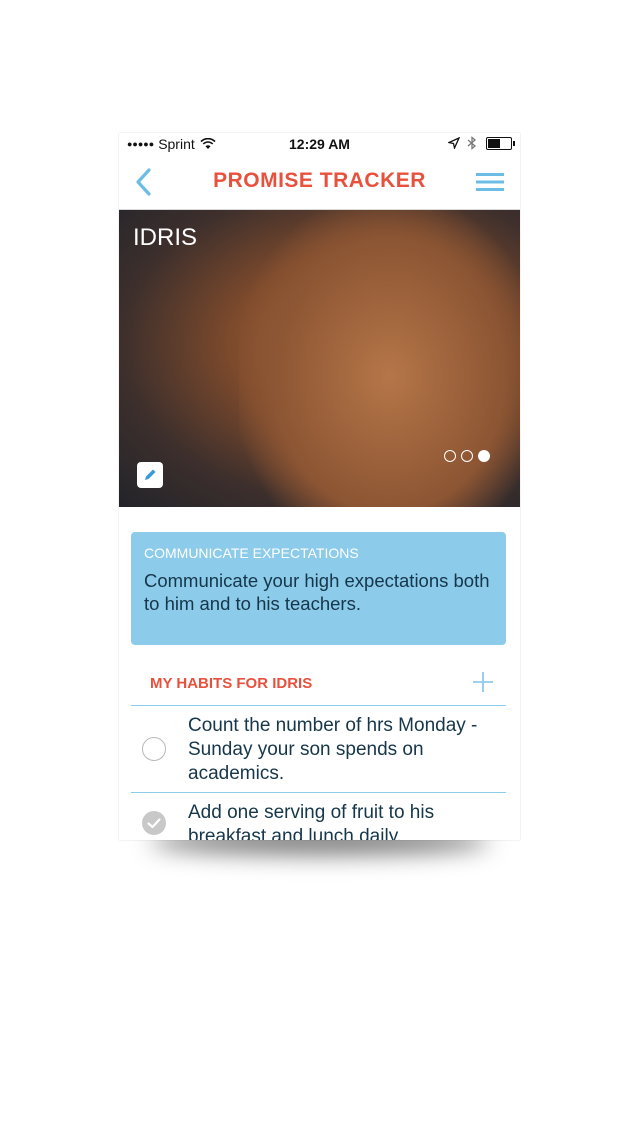  I want to click on status-right, so click(481, 143).